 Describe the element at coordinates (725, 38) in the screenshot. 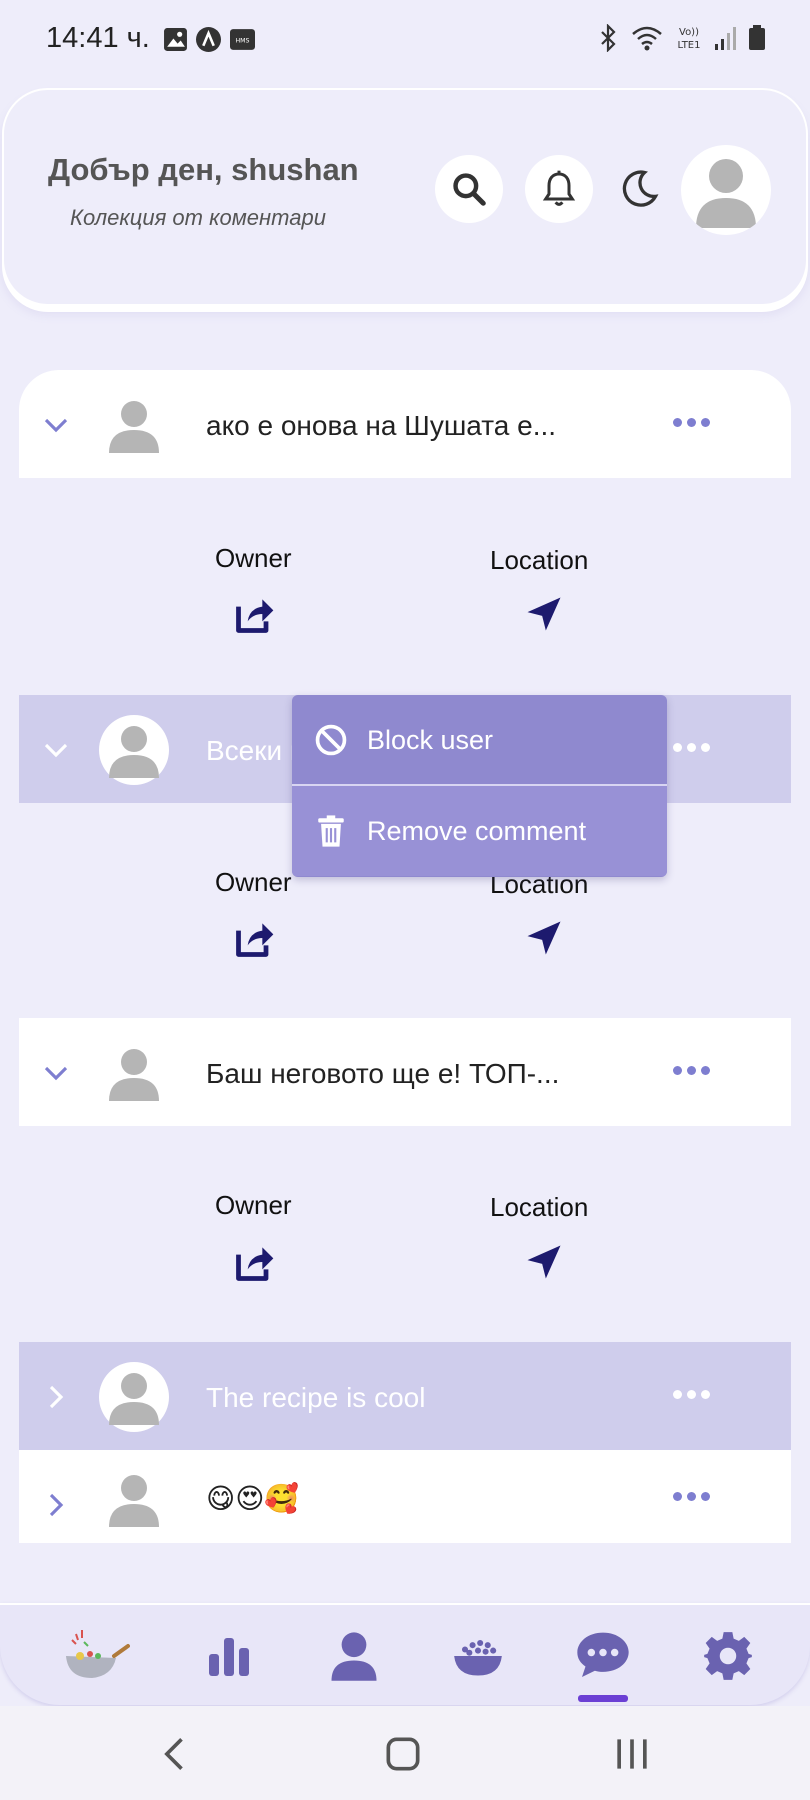

I see `signal-icon` at that location.